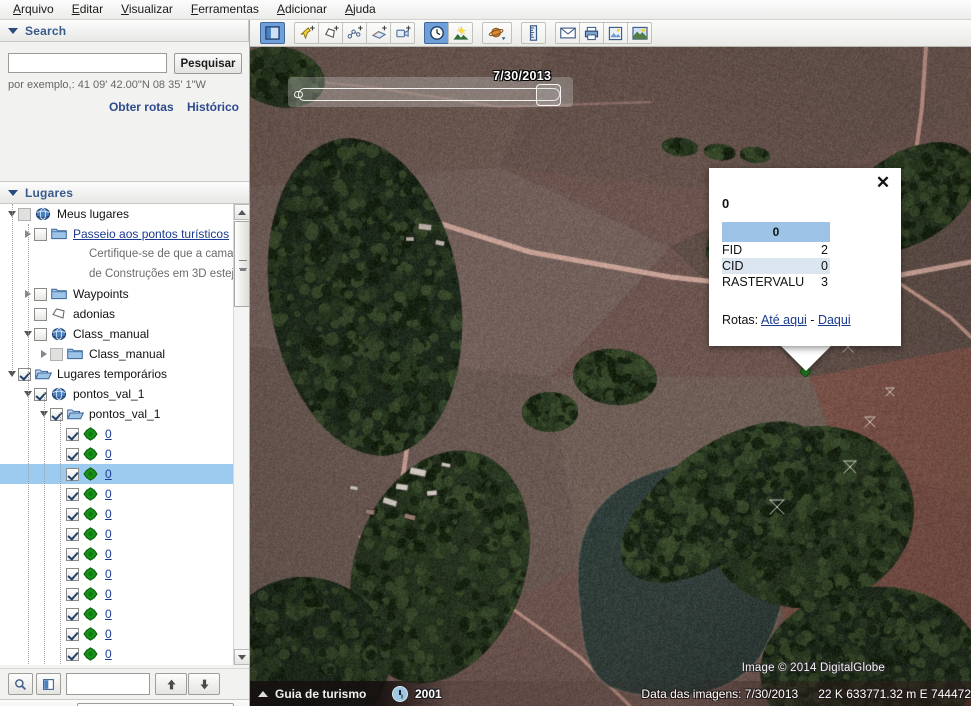  I want to click on tour-guide-button: Guia de turismo, so click(315, 693).